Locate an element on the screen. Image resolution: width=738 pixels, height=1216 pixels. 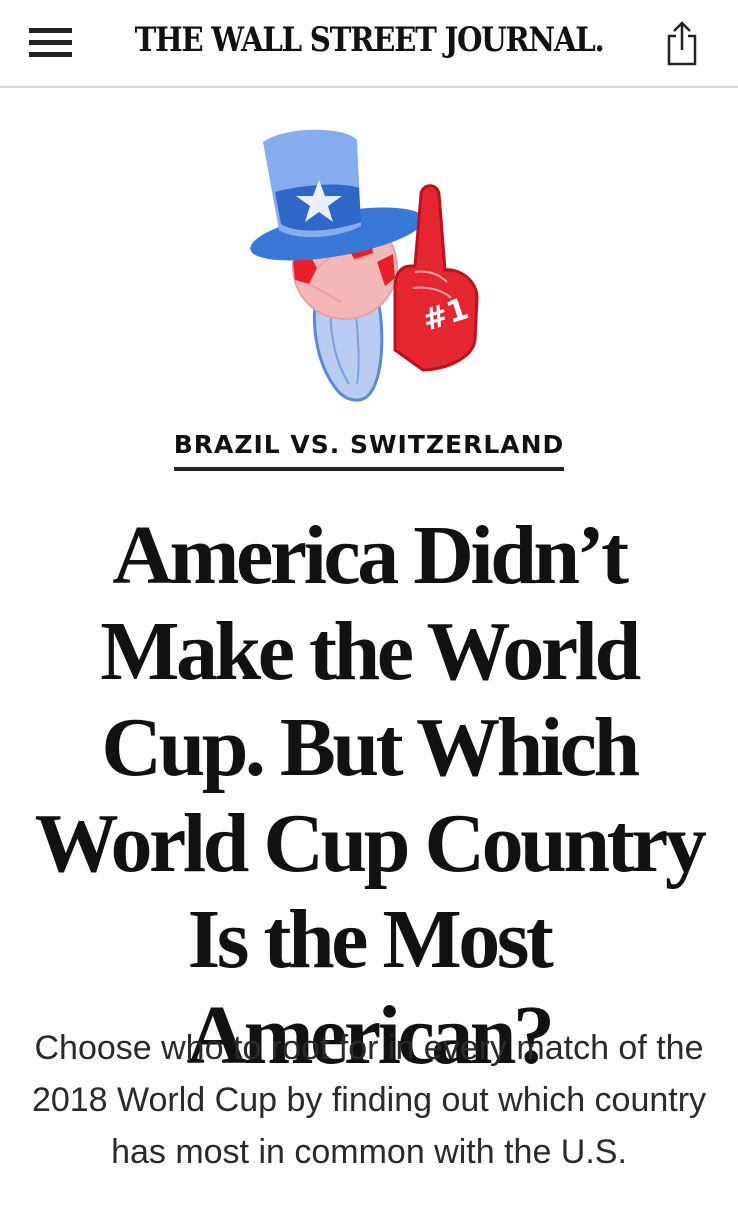
kicker-container: BRAZIL VS. SWITZERLAND is located at coordinates (369, 450).